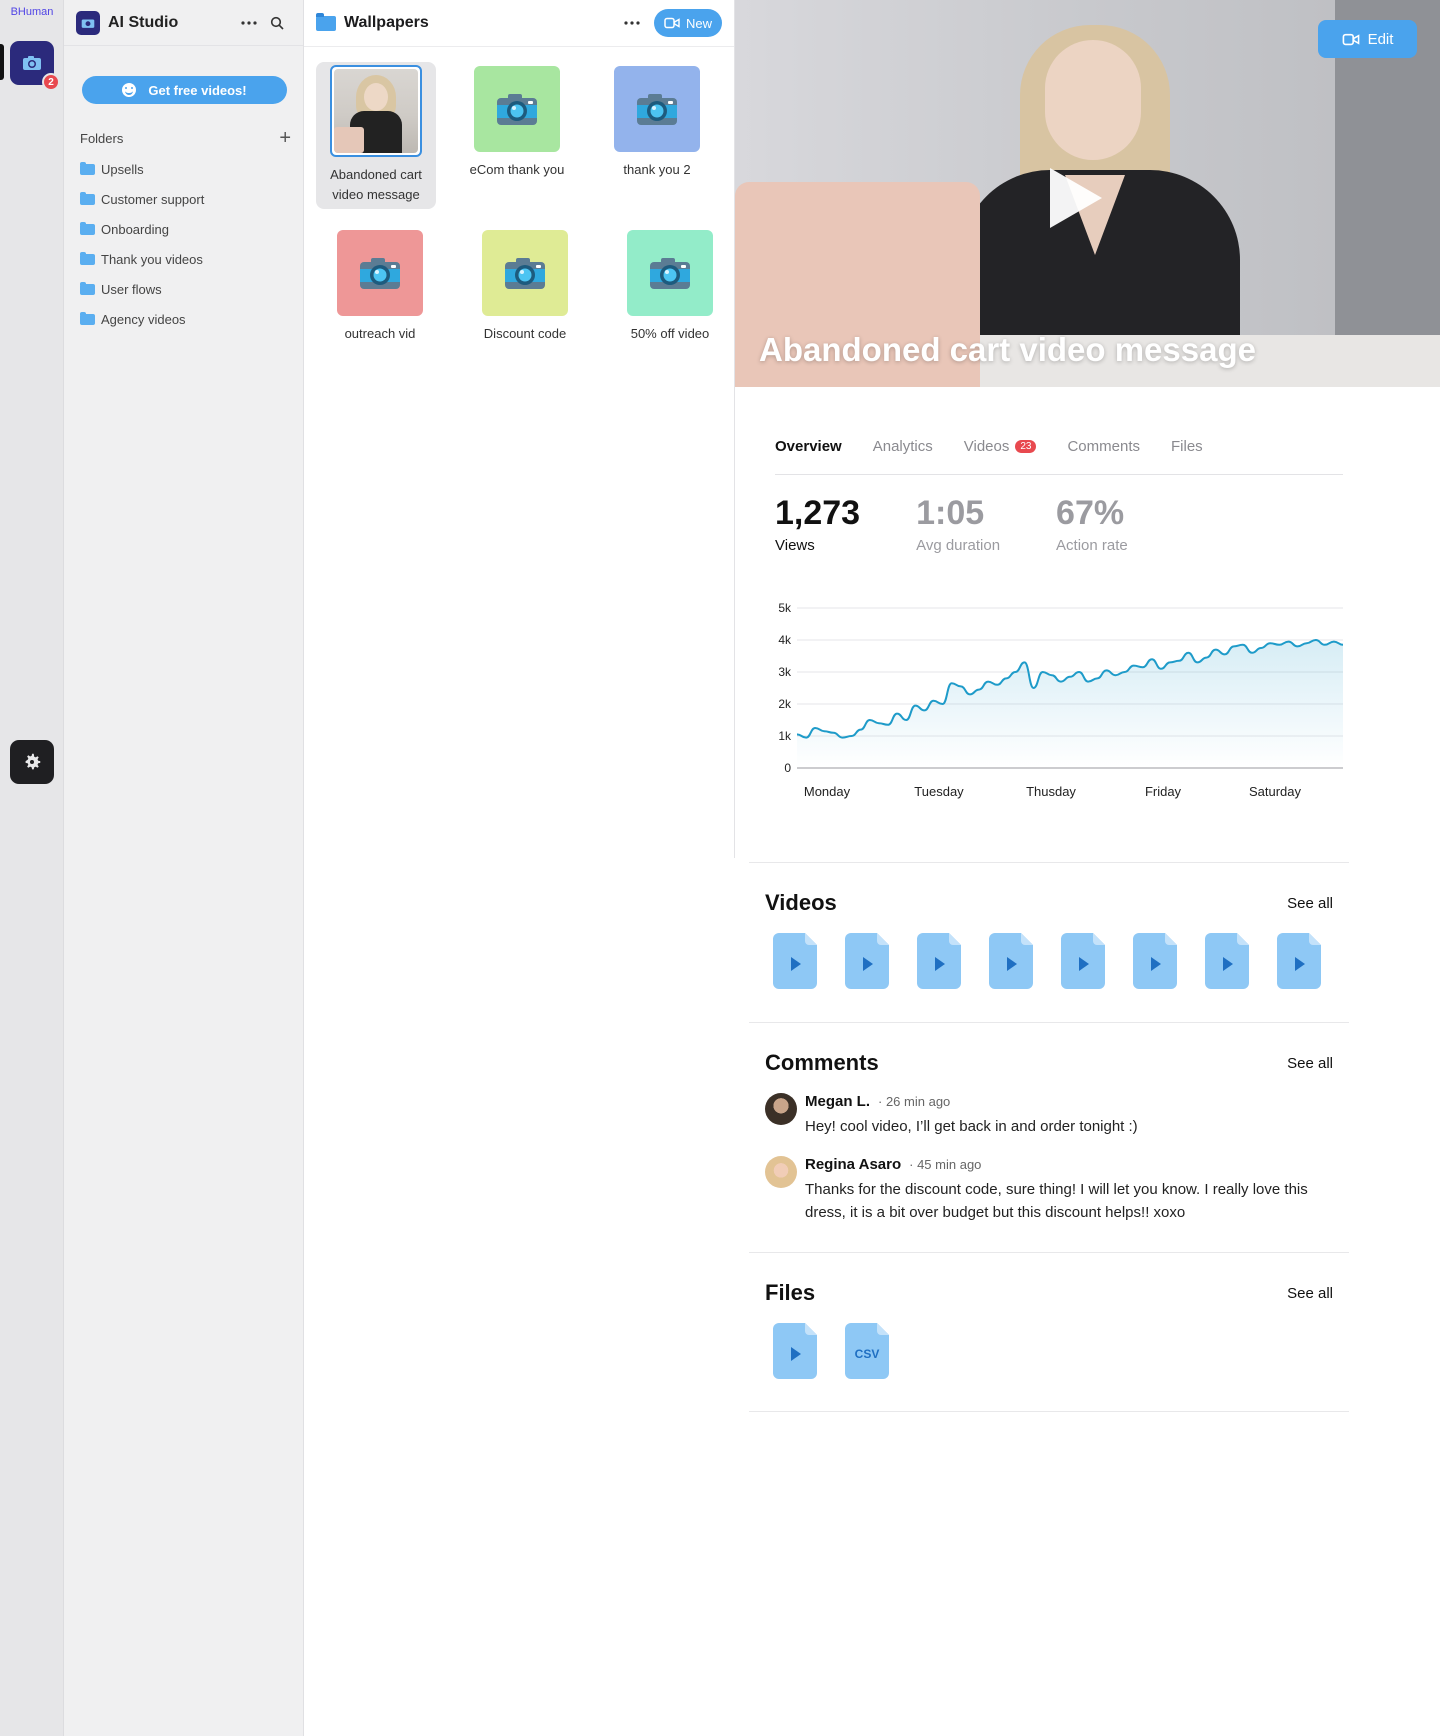 The height and width of the screenshot is (1736, 1440). What do you see at coordinates (867, 1351) in the screenshot?
I see `csv-file: CSV` at bounding box center [867, 1351].